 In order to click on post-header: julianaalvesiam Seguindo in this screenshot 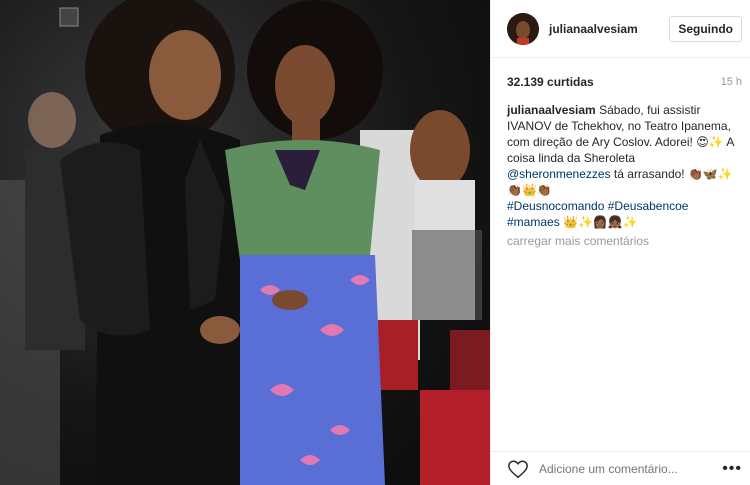, I will do `click(620, 29)`.